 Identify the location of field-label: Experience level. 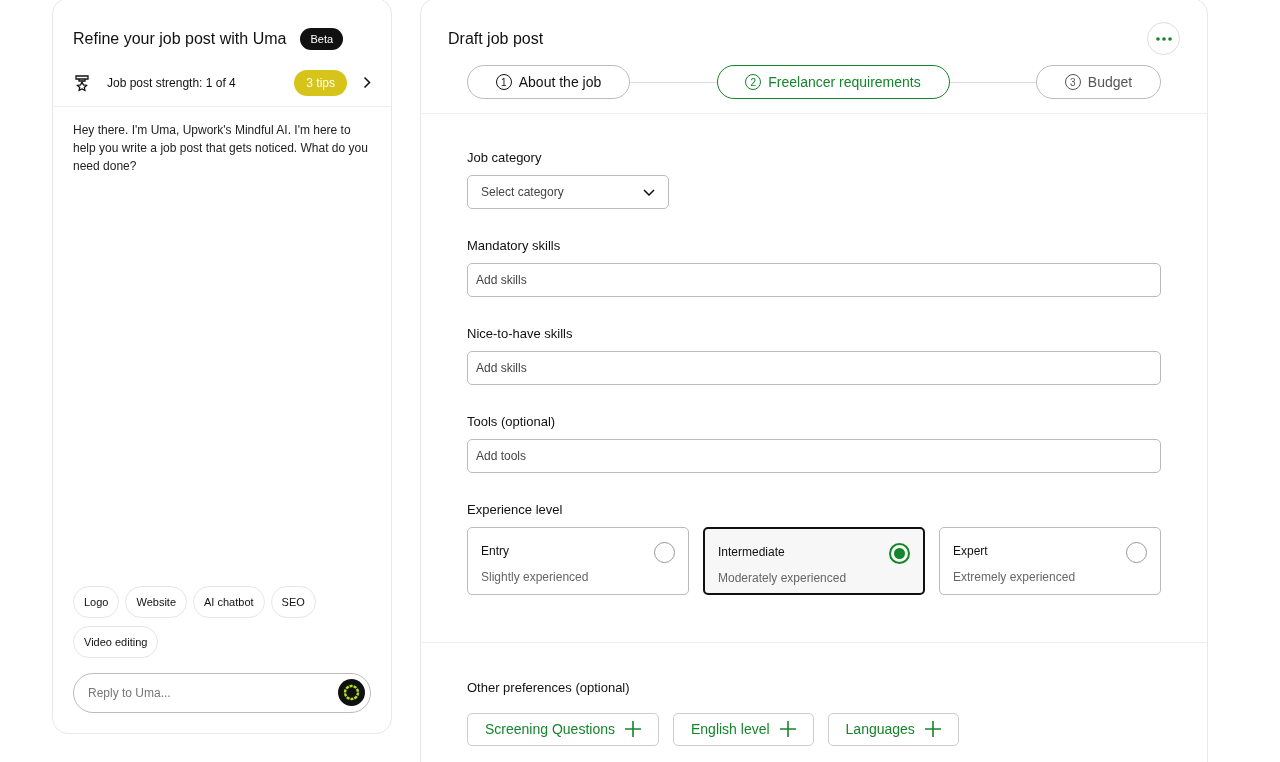
(515, 510).